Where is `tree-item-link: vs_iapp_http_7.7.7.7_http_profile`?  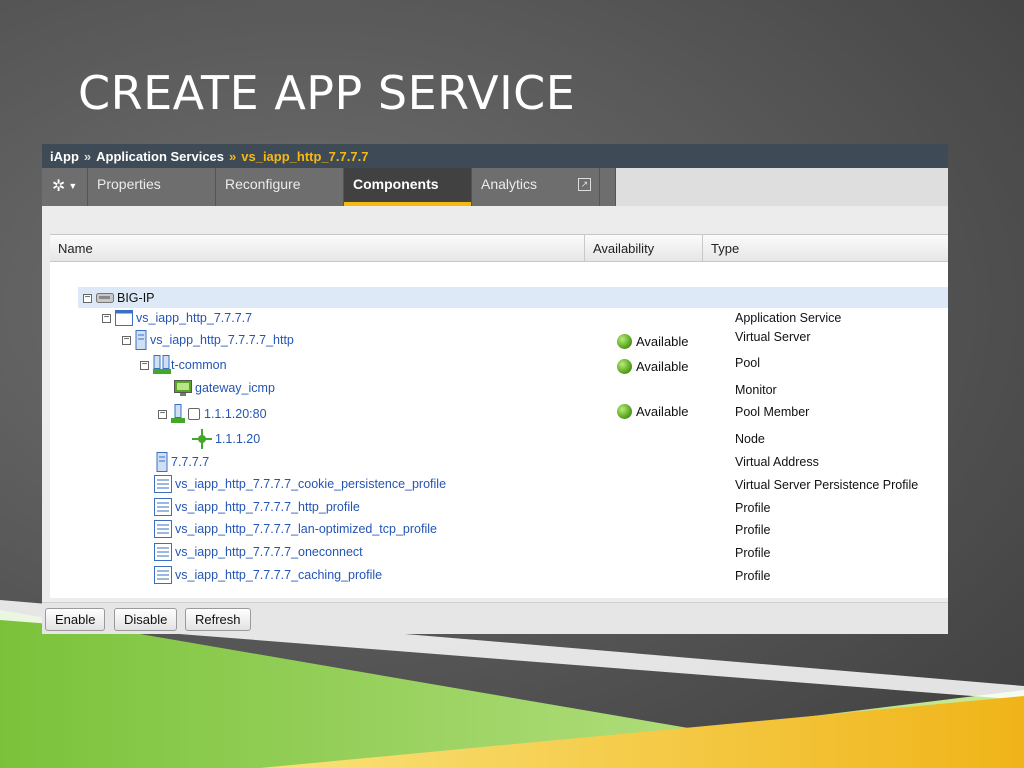
tree-item-link: vs_iapp_http_7.7.7.7_http_profile is located at coordinates (267, 507).